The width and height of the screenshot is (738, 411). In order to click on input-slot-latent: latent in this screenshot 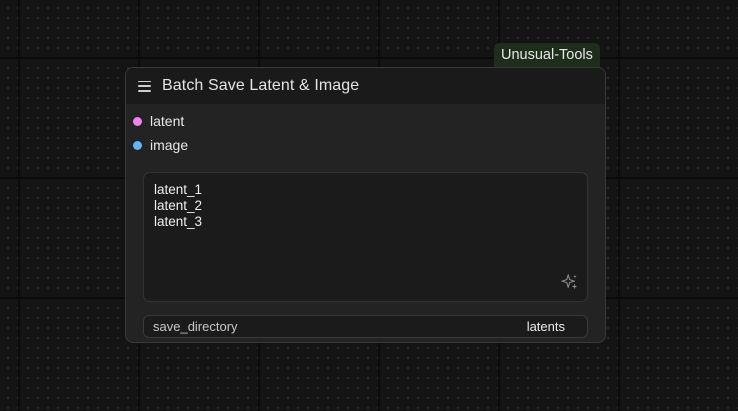, I will do `click(158, 121)`.